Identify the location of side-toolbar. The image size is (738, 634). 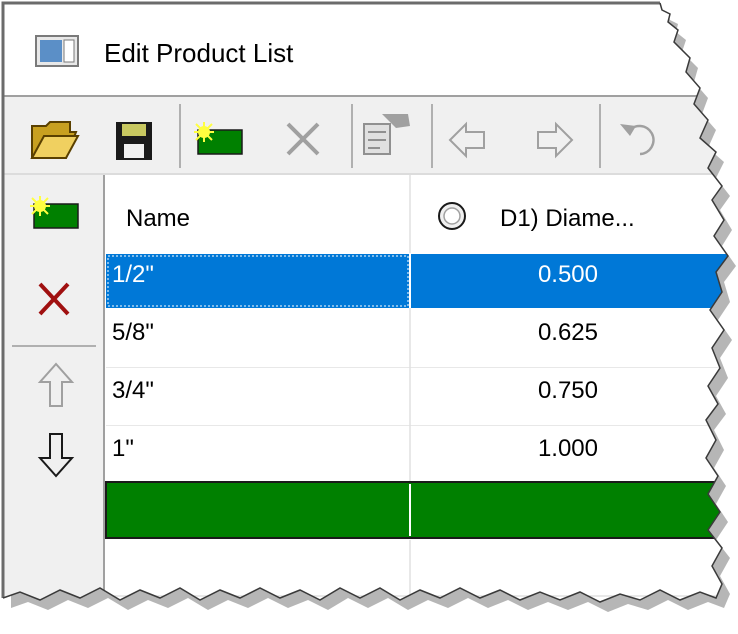
(54, 388).